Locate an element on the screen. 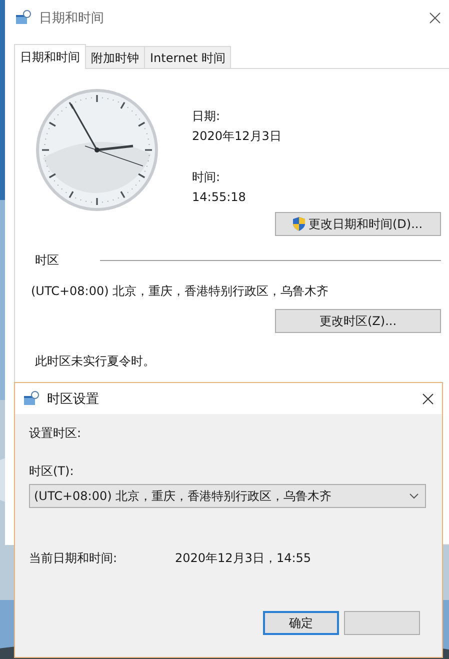  date-value: 2020年12月3日 is located at coordinates (237, 136).